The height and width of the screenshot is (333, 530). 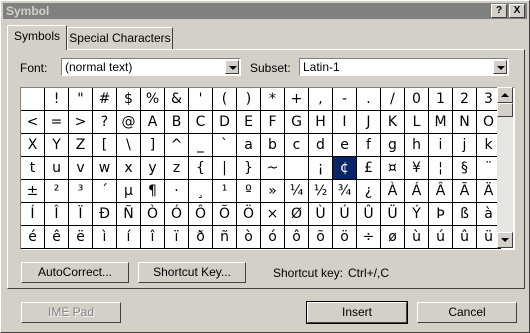 What do you see at coordinates (57, 168) in the screenshot?
I see `symbol-cell: u` at bounding box center [57, 168].